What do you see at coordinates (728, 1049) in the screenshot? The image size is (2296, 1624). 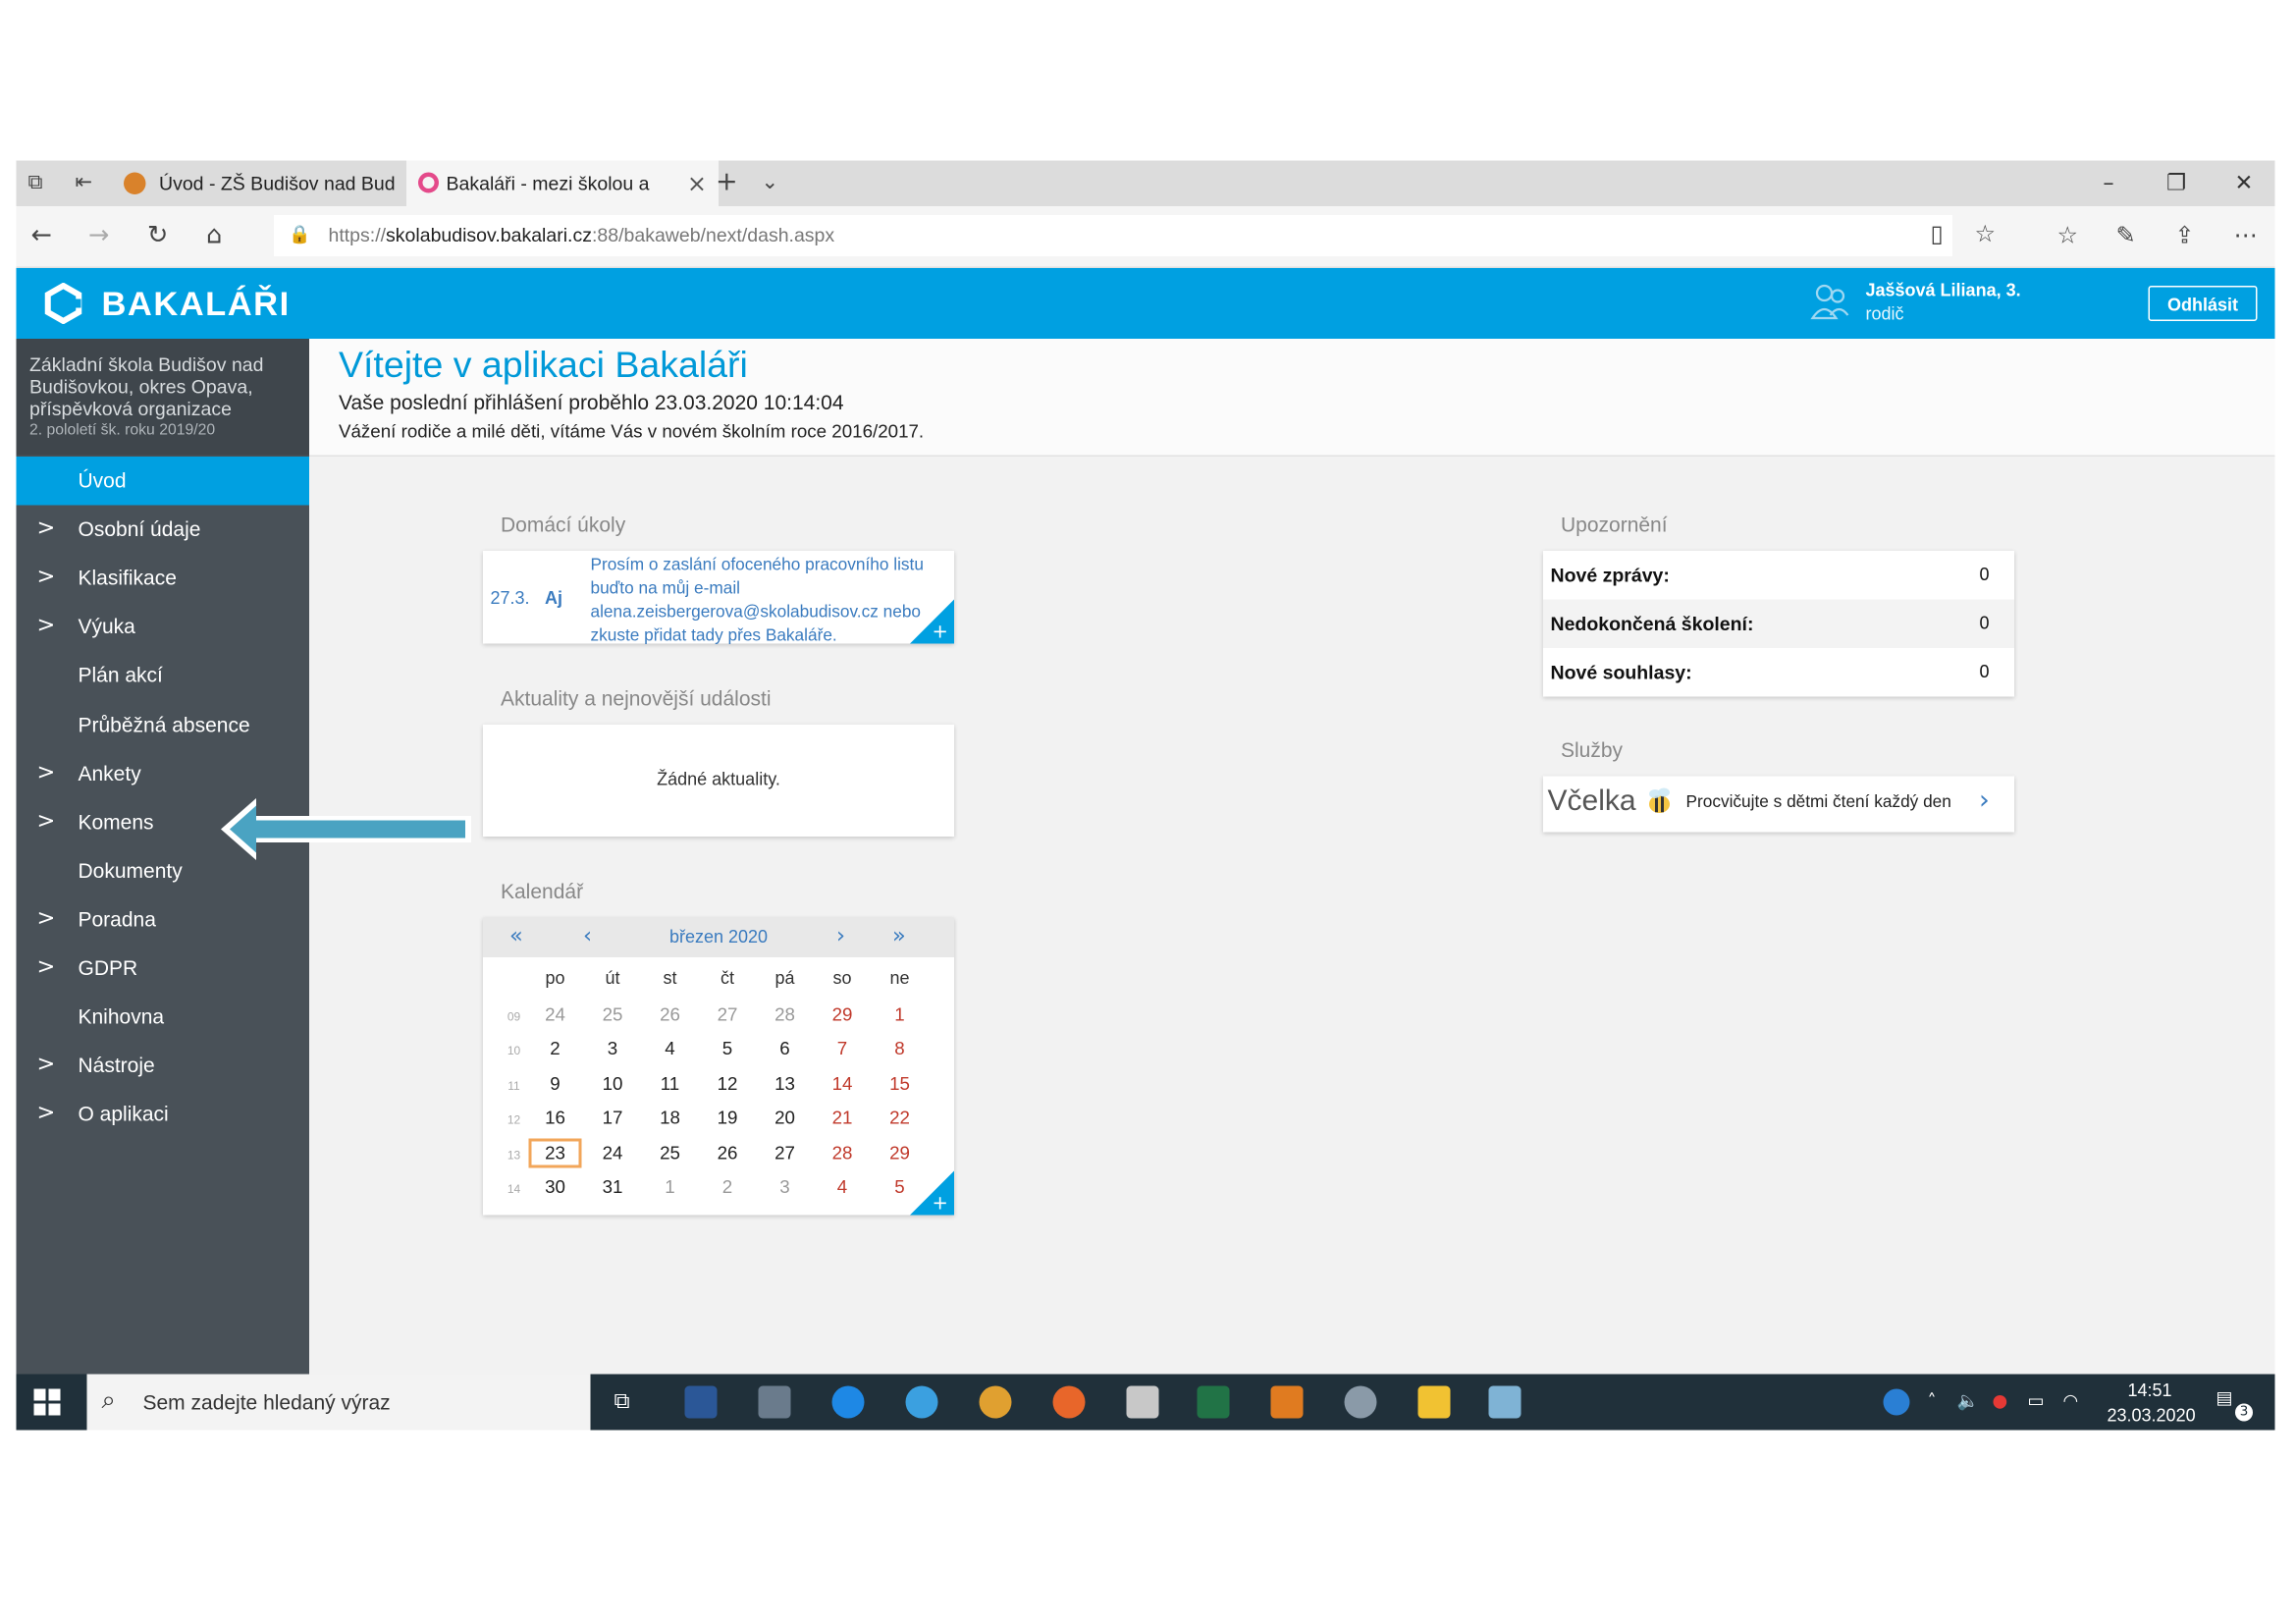 I see `calendar-day: 5` at bounding box center [728, 1049].